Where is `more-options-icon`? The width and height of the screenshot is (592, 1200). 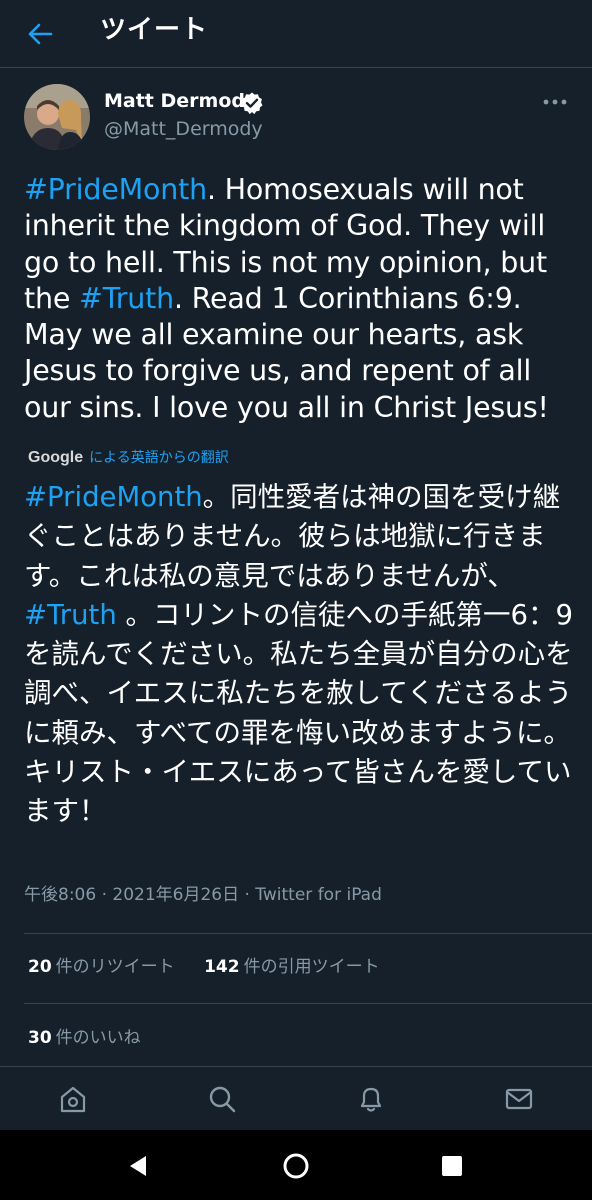 more-options-icon is located at coordinates (555, 102).